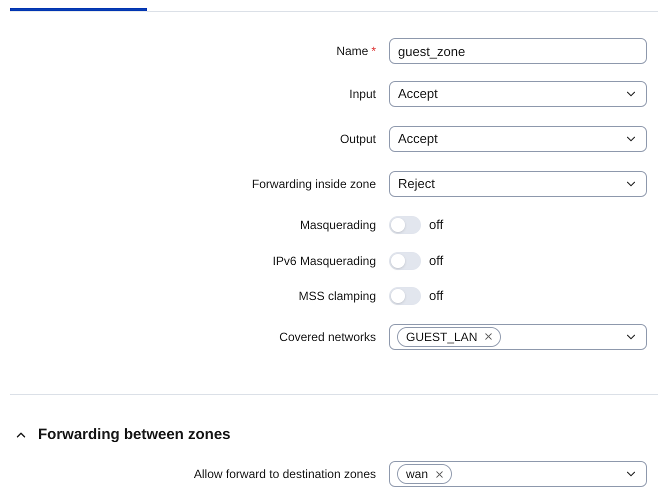 This screenshot has height=499, width=658. Describe the element at coordinates (416, 183) in the screenshot. I see `select-value: Reject` at that location.